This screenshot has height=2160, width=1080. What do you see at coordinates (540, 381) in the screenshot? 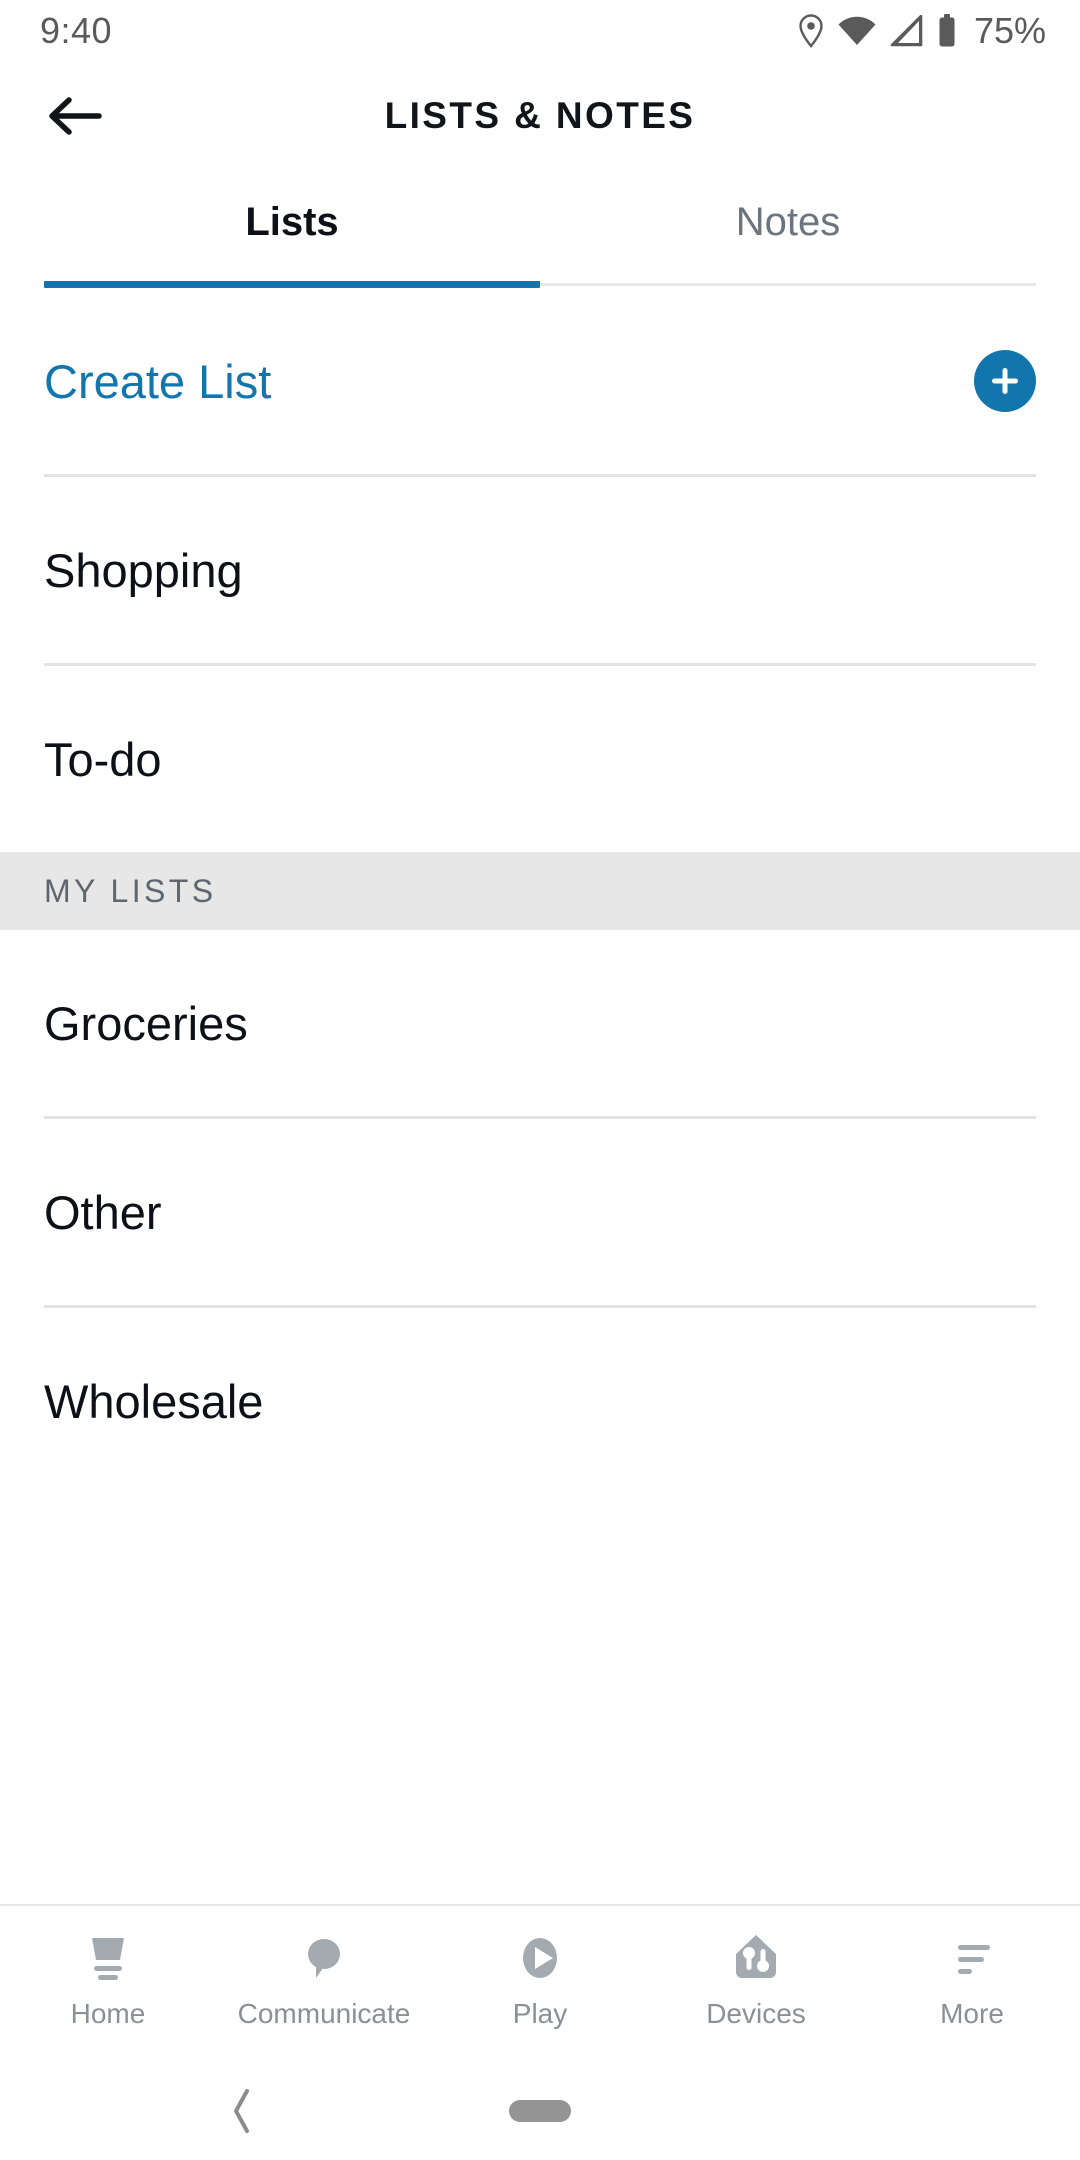
I see `create-list-row: Create List` at bounding box center [540, 381].